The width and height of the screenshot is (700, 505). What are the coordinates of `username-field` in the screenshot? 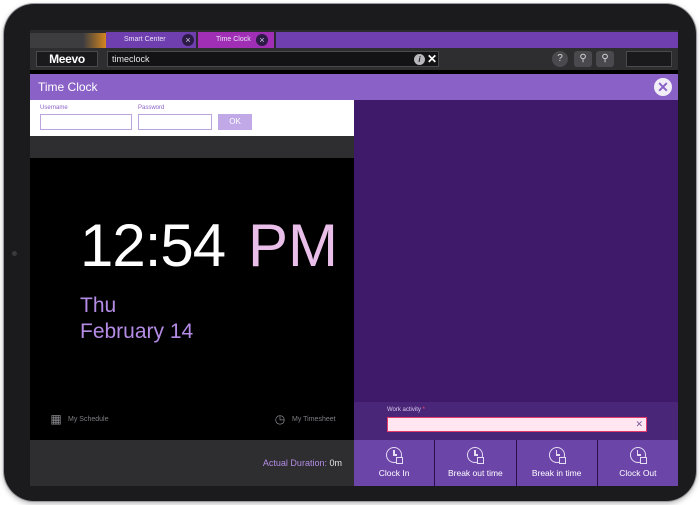 It's located at (86, 122).